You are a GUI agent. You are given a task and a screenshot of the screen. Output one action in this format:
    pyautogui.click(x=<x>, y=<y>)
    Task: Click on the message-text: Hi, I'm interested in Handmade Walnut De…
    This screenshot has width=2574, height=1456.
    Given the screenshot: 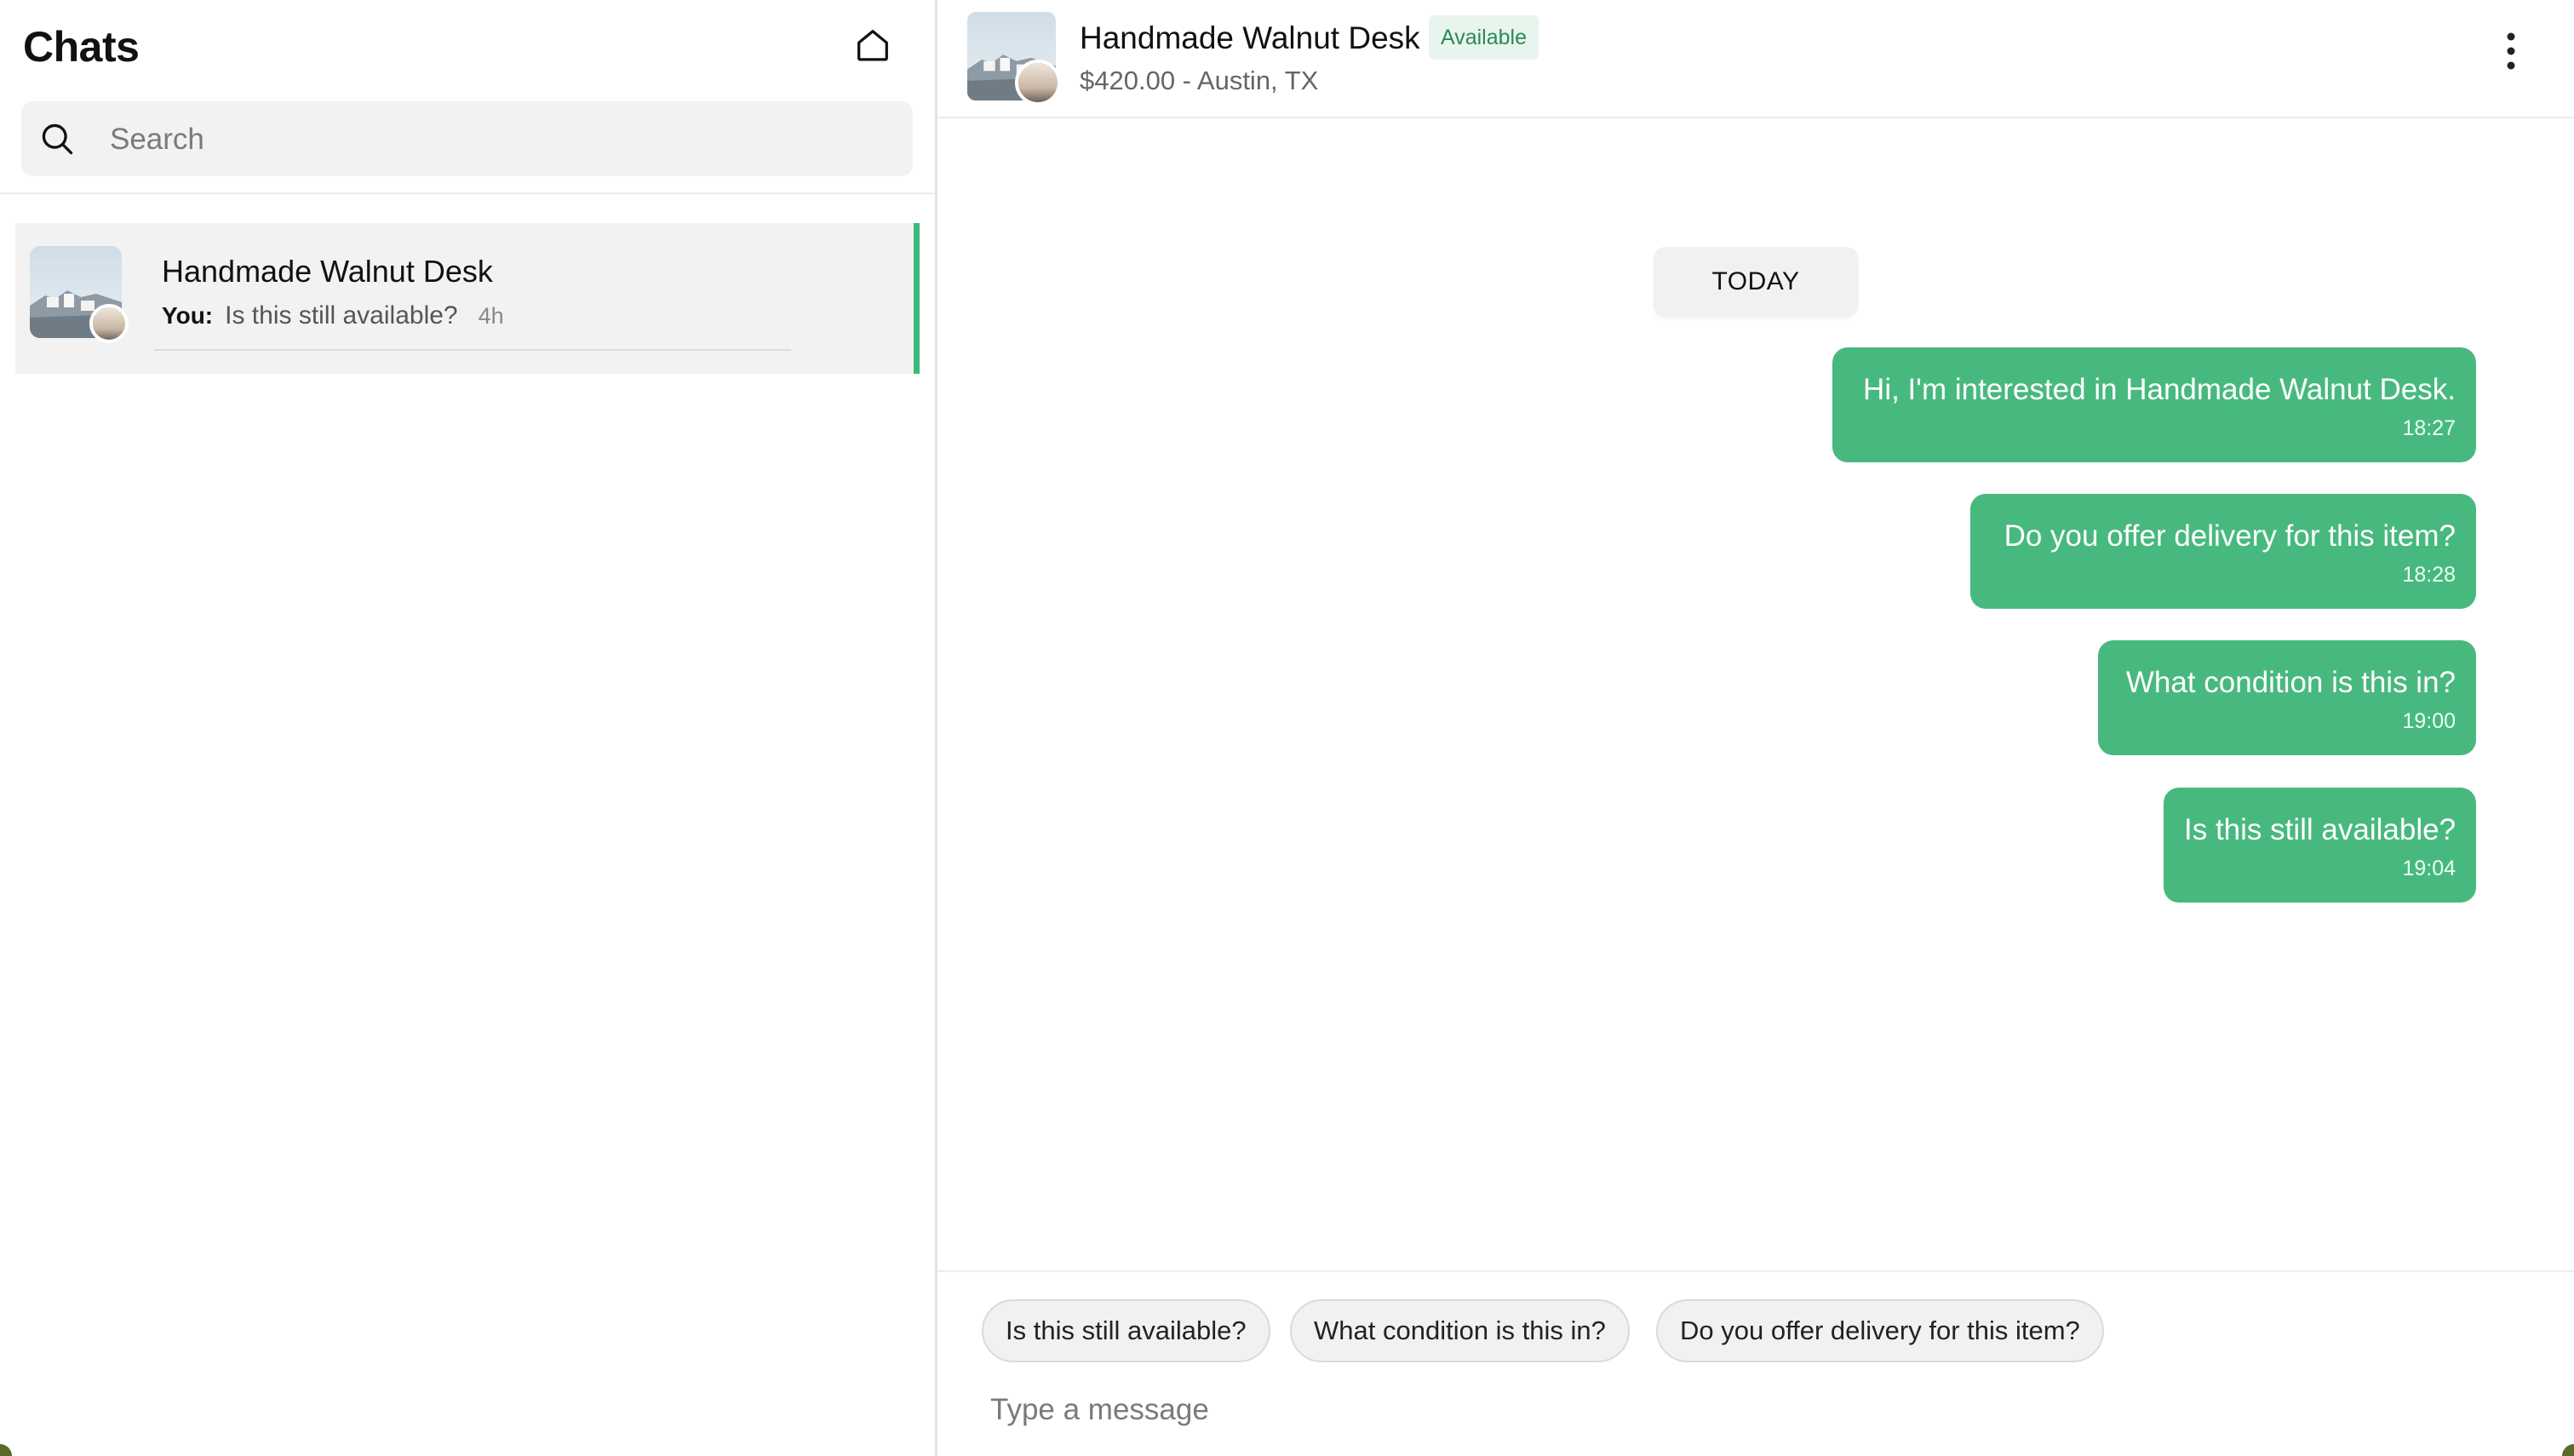 What is the action you would take?
    pyautogui.click(x=2159, y=389)
    